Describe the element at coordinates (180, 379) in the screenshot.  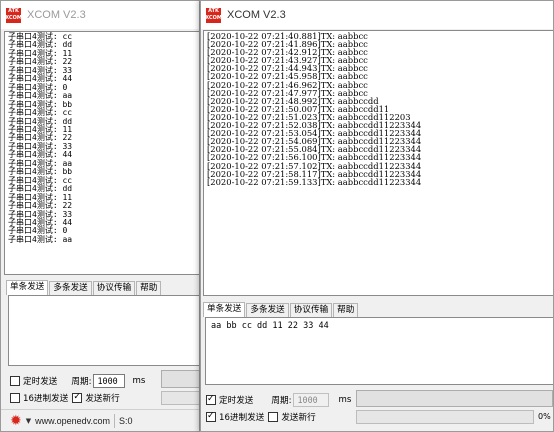
I see `send-button-partial` at that location.